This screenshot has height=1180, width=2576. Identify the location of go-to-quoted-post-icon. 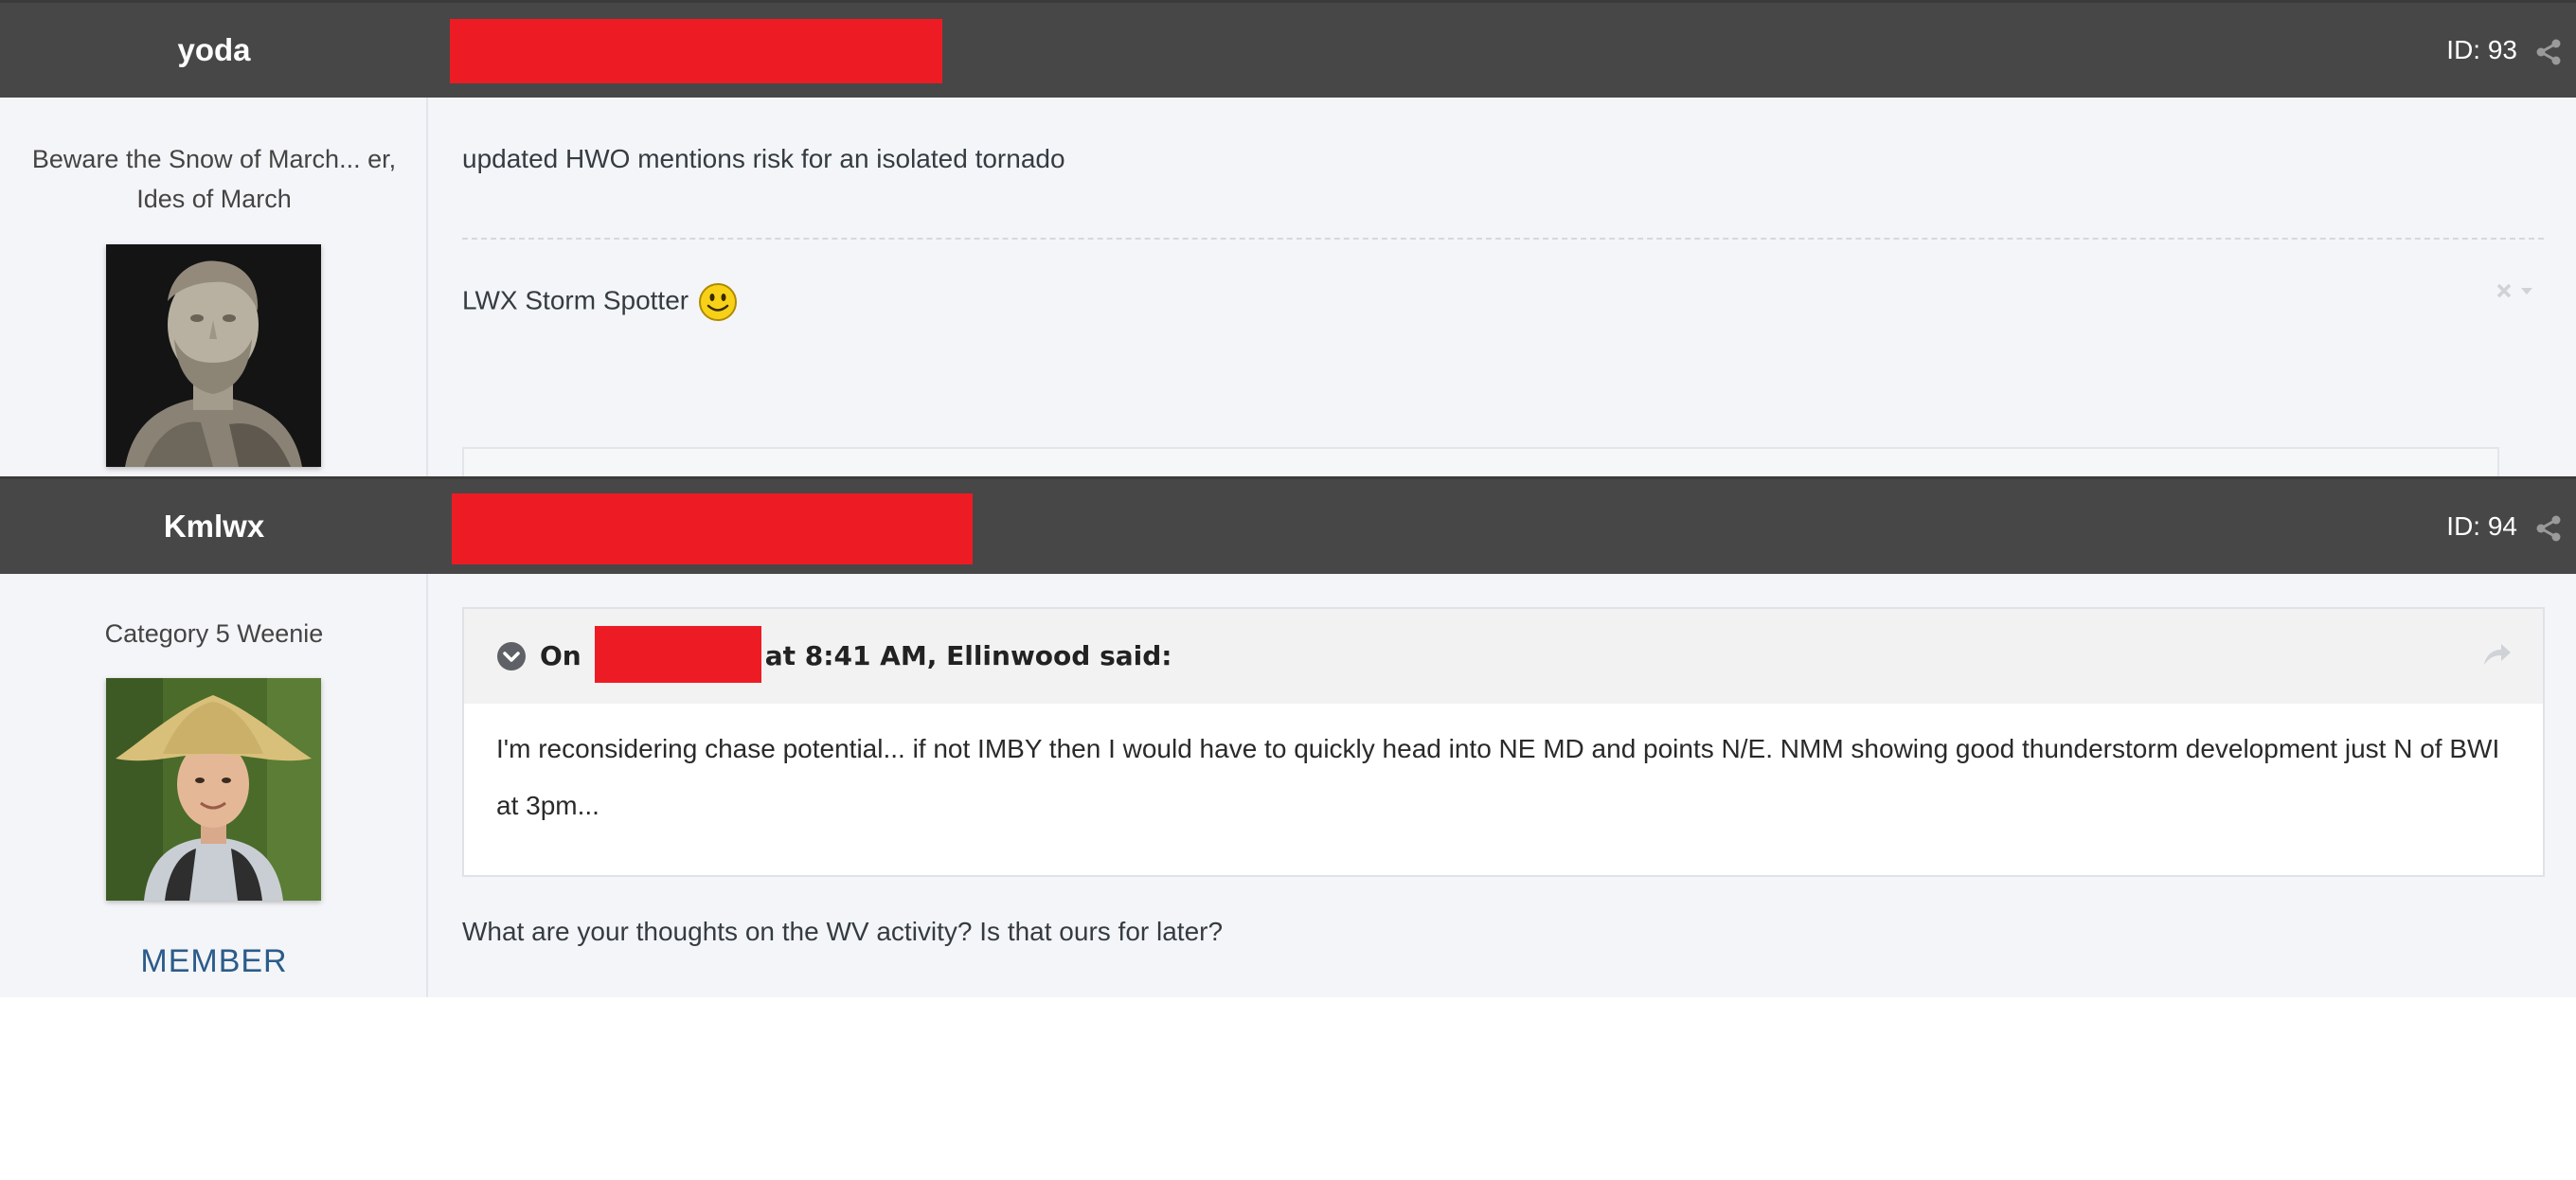
(2496, 654).